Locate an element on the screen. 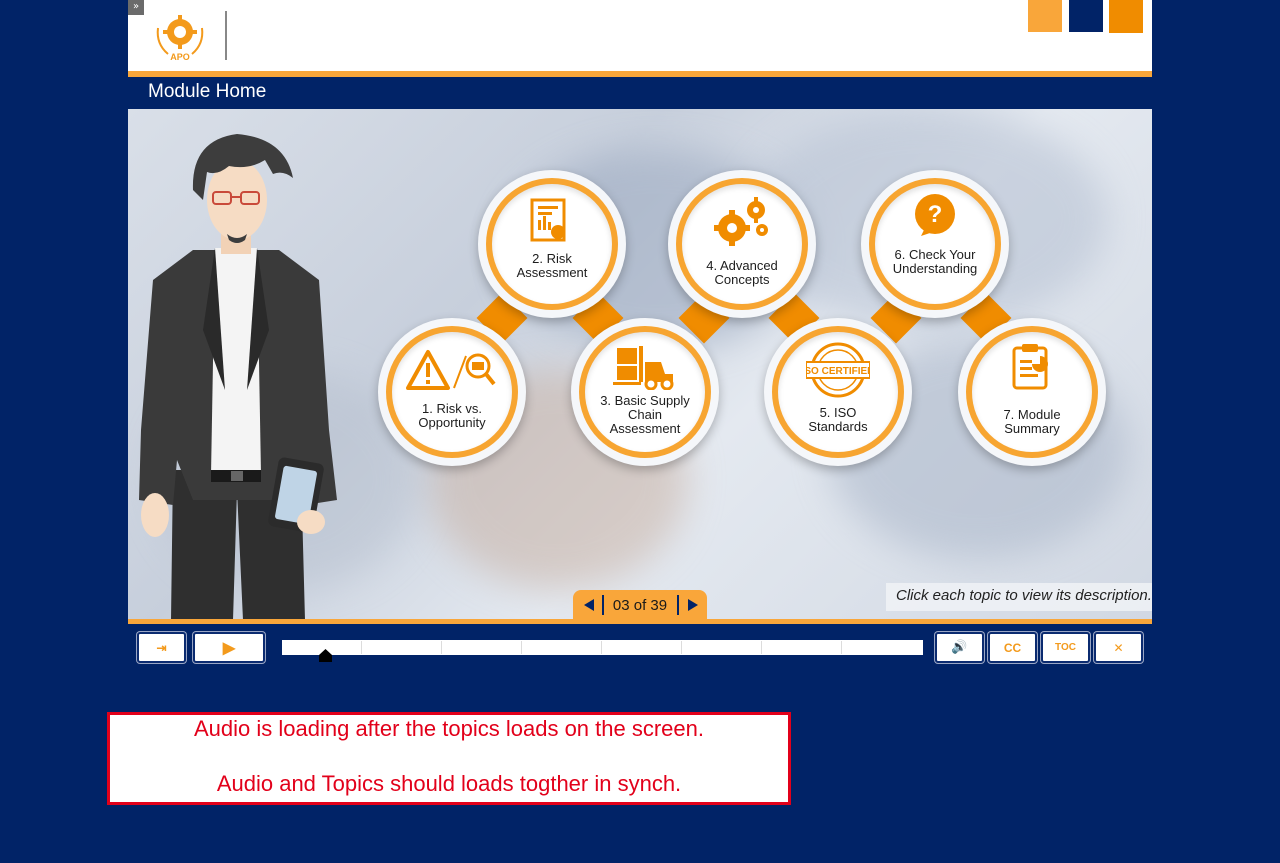 This screenshot has width=1280, height=863. clipboard-chart-icon is located at coordinates (1030, 367).